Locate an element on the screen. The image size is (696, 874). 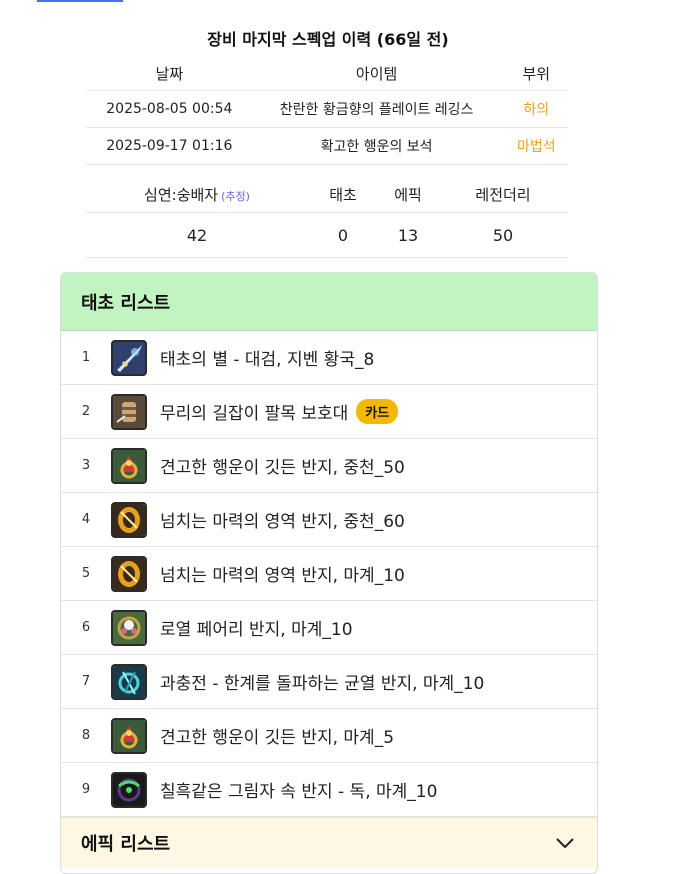
item-name: 칠흑같은 그림자 속 반지 - 독, 마계_10 is located at coordinates (299, 792).